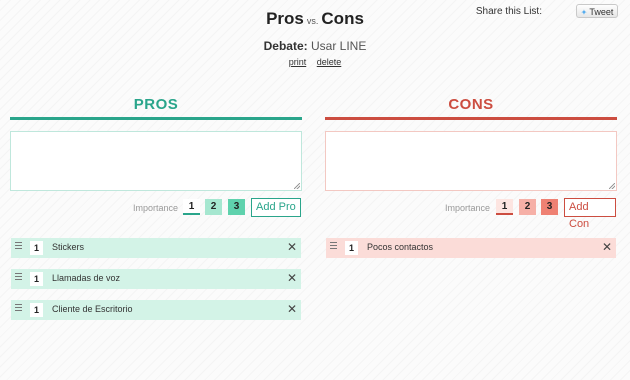 This screenshot has width=630, height=380. What do you see at coordinates (156, 208) in the screenshot?
I see `pros-importance-label: Importance` at bounding box center [156, 208].